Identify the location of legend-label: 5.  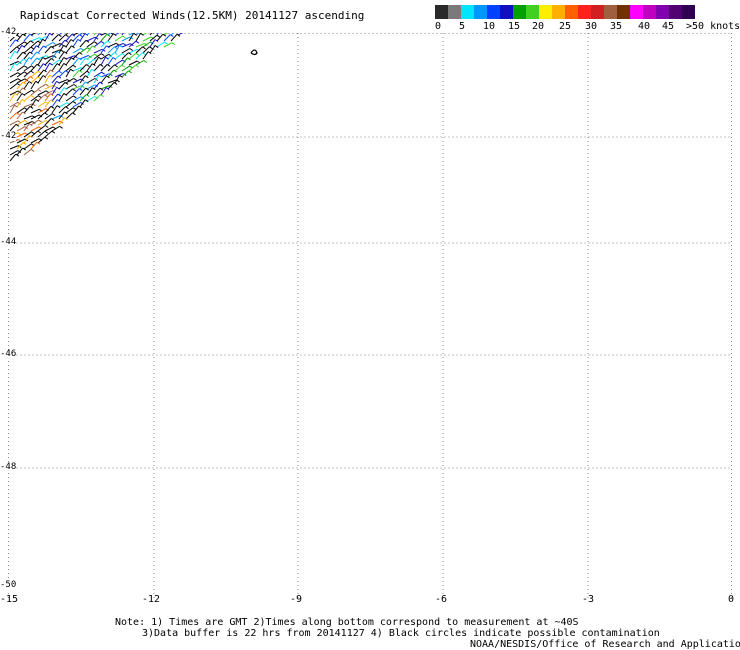
(462, 26).